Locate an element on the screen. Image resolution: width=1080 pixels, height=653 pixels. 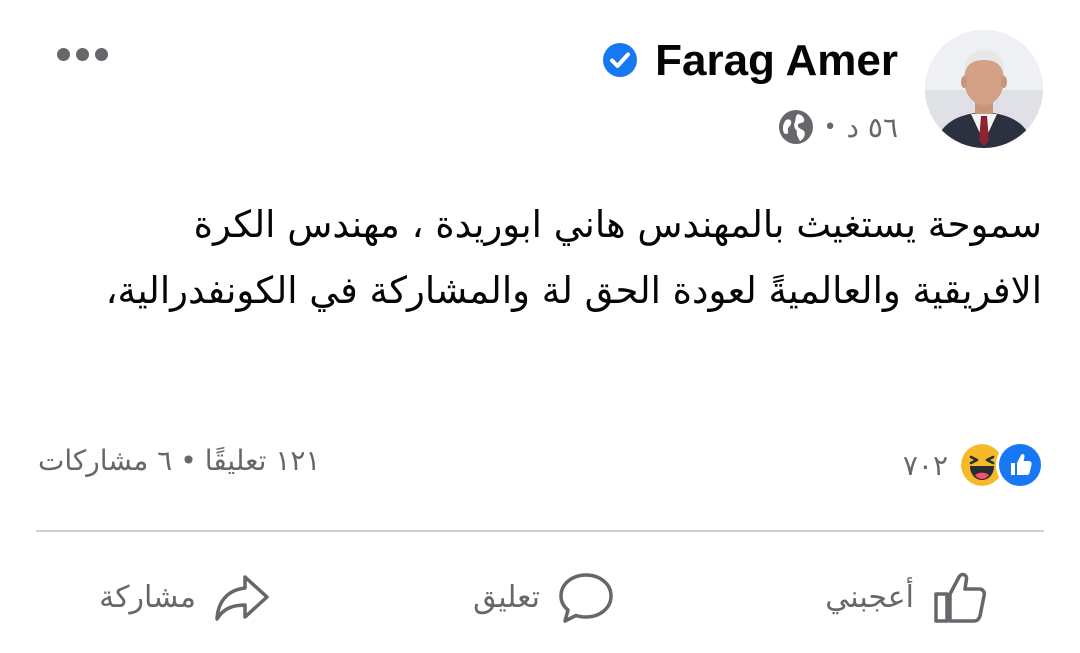
reactions-summary: ٧٠٢ is located at coordinates (973, 465).